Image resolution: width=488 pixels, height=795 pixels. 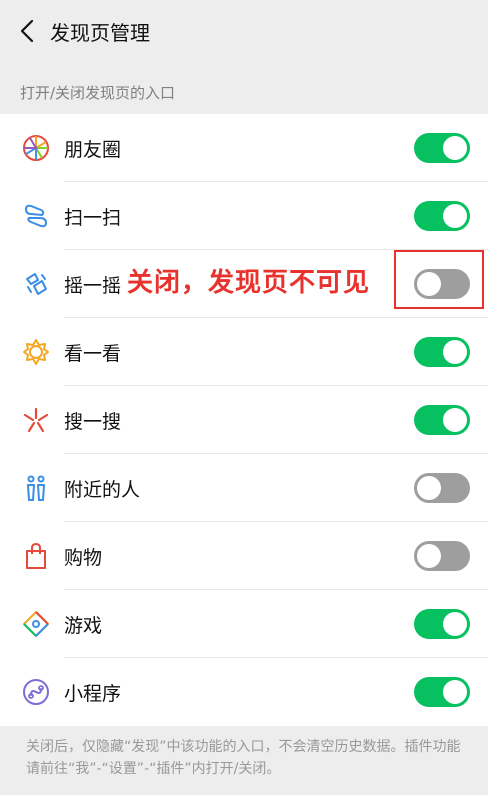 What do you see at coordinates (36, 488) in the screenshot?
I see `people-nearby-icon` at bounding box center [36, 488].